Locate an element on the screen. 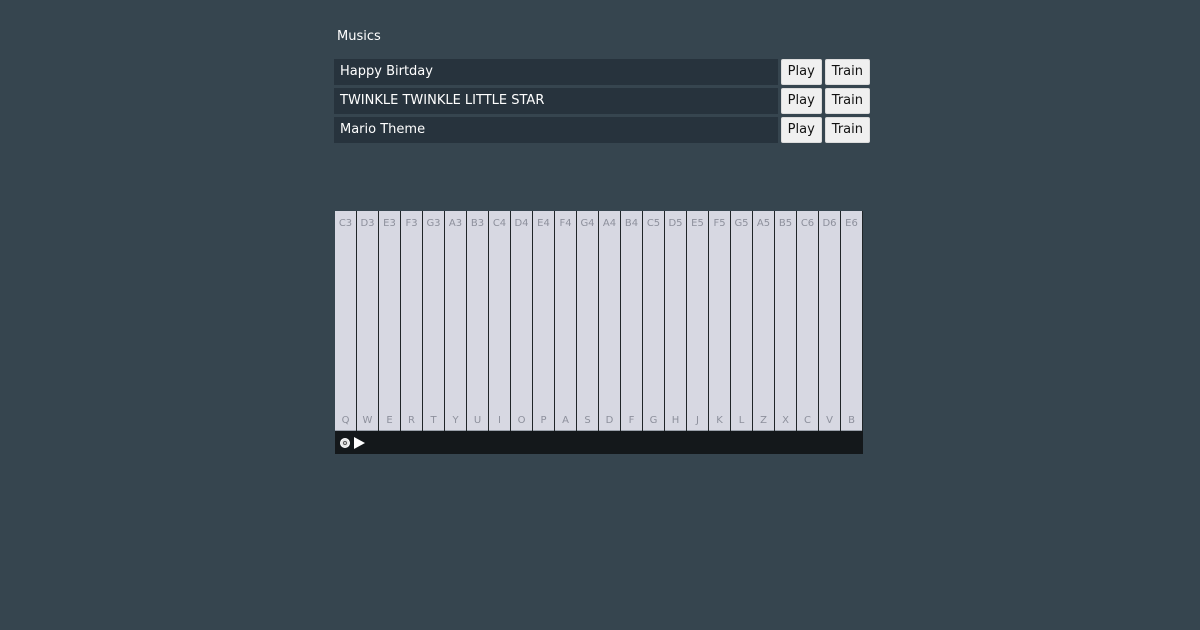 This screenshot has width=1200, height=630. record-icon is located at coordinates (345, 442).